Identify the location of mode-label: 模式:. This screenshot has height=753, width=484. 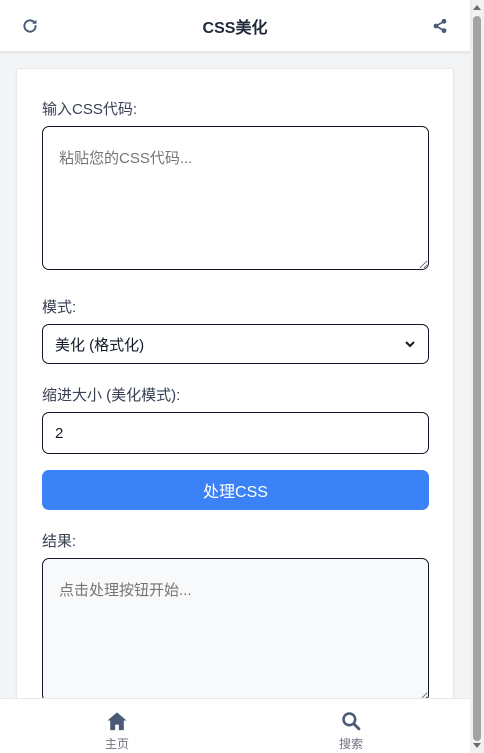
(59, 307).